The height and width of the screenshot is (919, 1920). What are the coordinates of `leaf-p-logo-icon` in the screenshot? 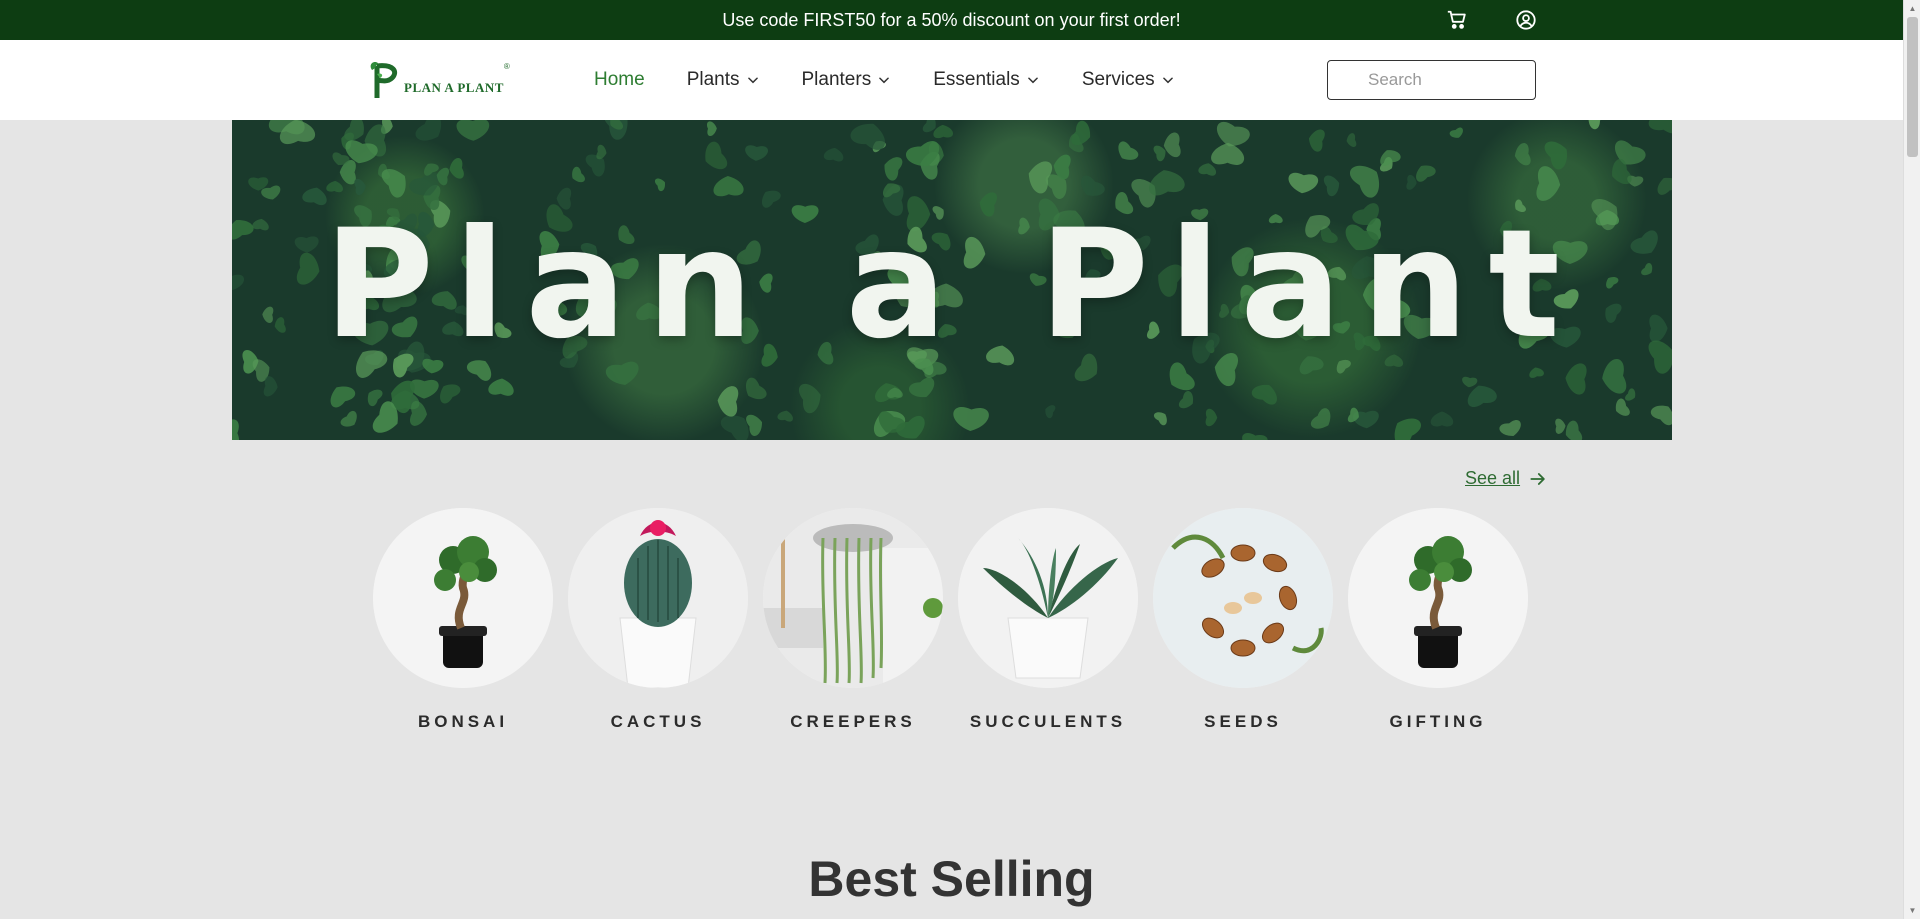 It's located at (384, 79).